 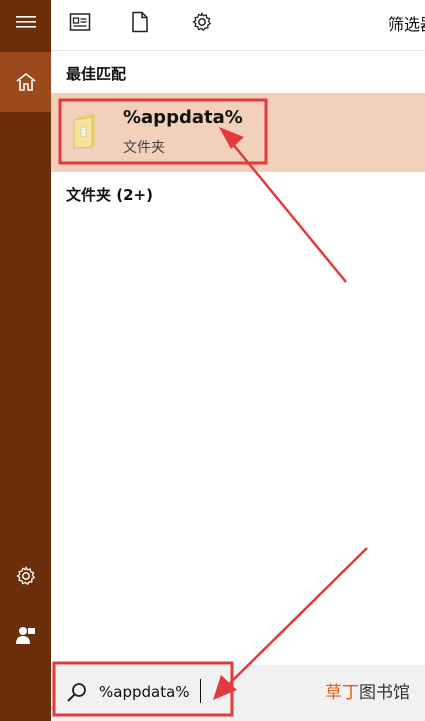 I want to click on search-icon, so click(x=76, y=692).